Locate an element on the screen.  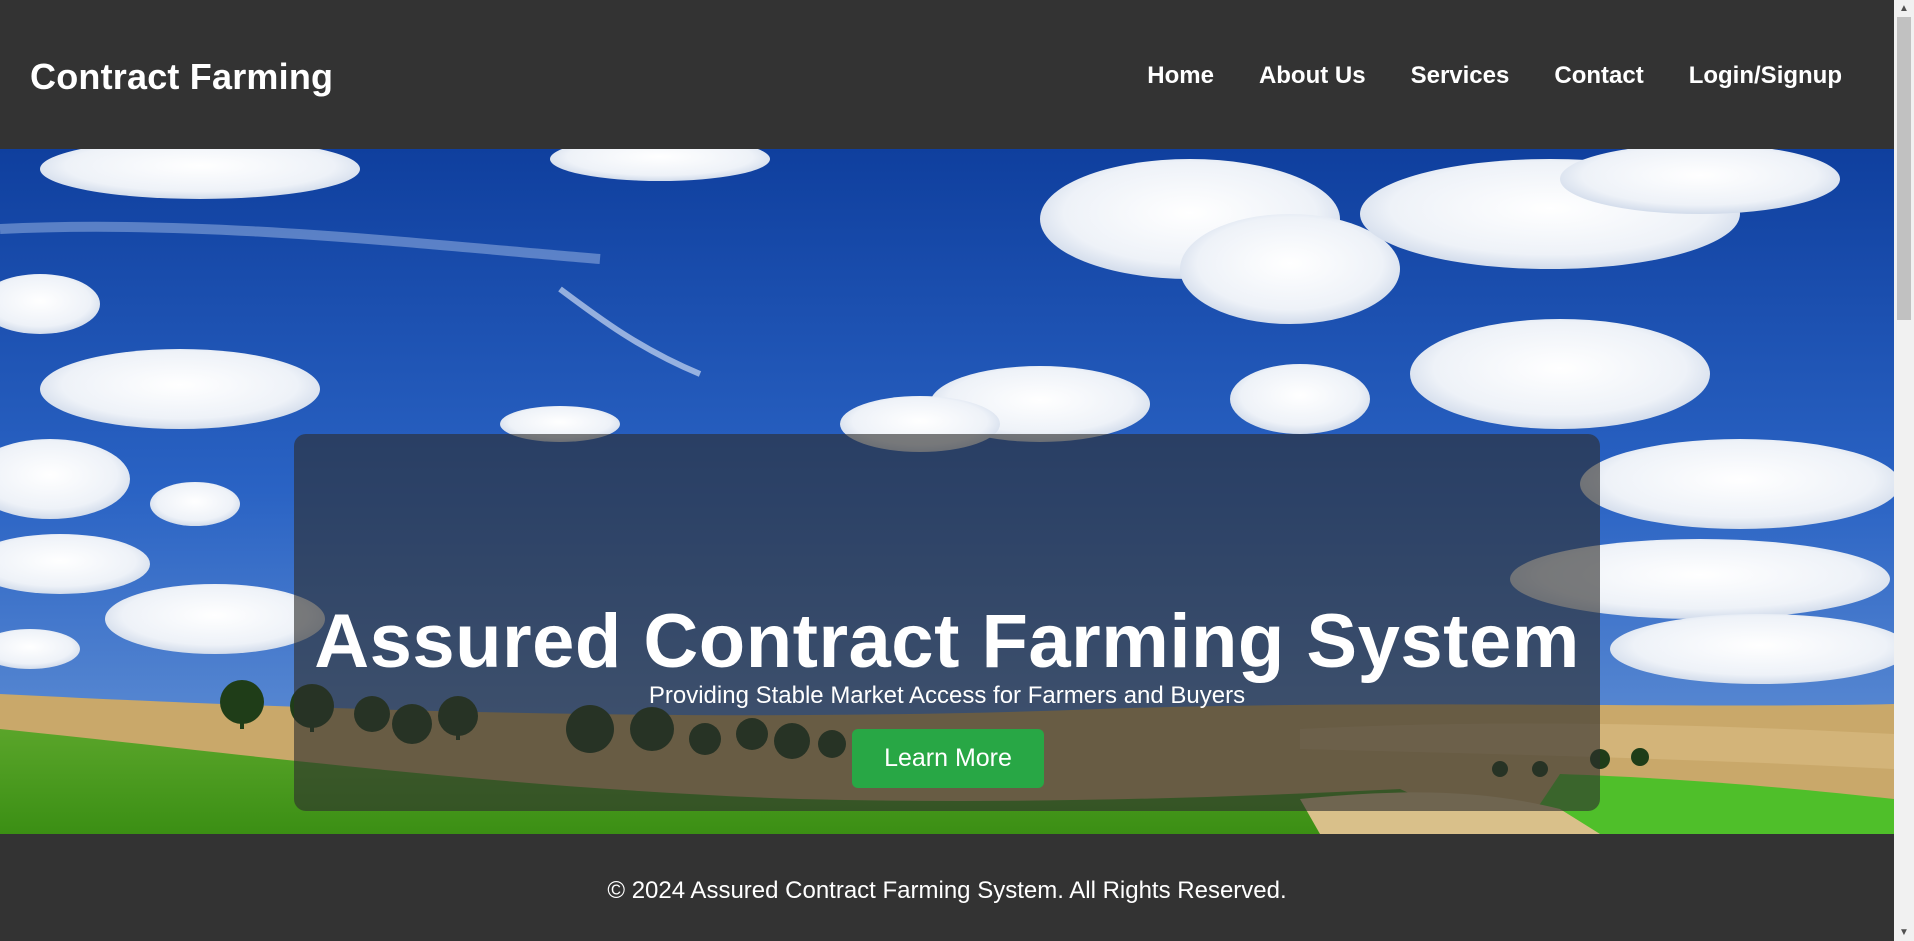
learn-more-button: Learn More is located at coordinates (948, 758).